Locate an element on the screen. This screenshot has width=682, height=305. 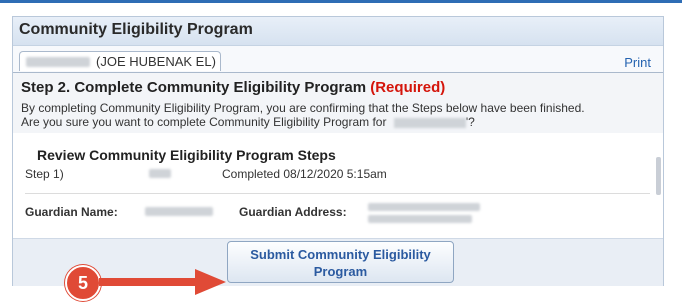
panel-header: Community Eligibility Program is located at coordinates (338, 31).